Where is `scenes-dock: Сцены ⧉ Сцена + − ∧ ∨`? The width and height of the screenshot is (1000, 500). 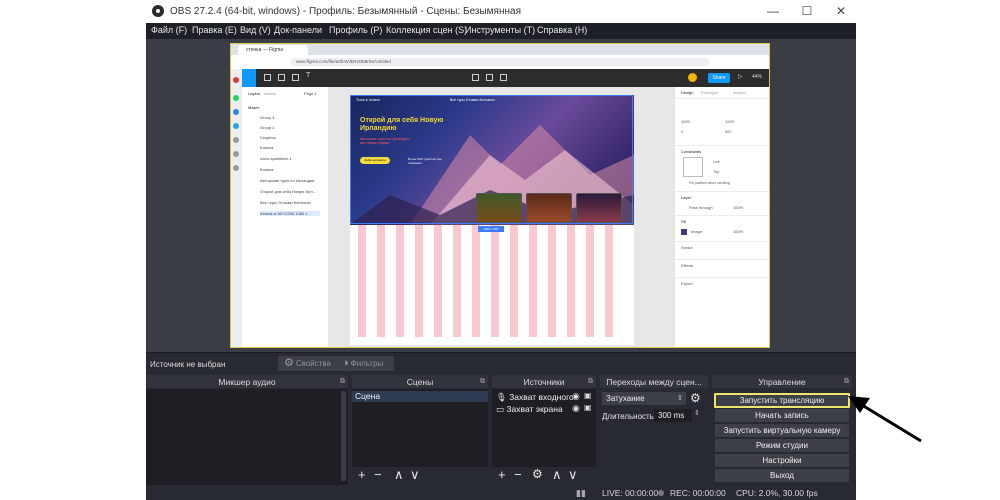 scenes-dock: Сцены ⧉ Сцена + − ∧ ∨ is located at coordinates (420, 430).